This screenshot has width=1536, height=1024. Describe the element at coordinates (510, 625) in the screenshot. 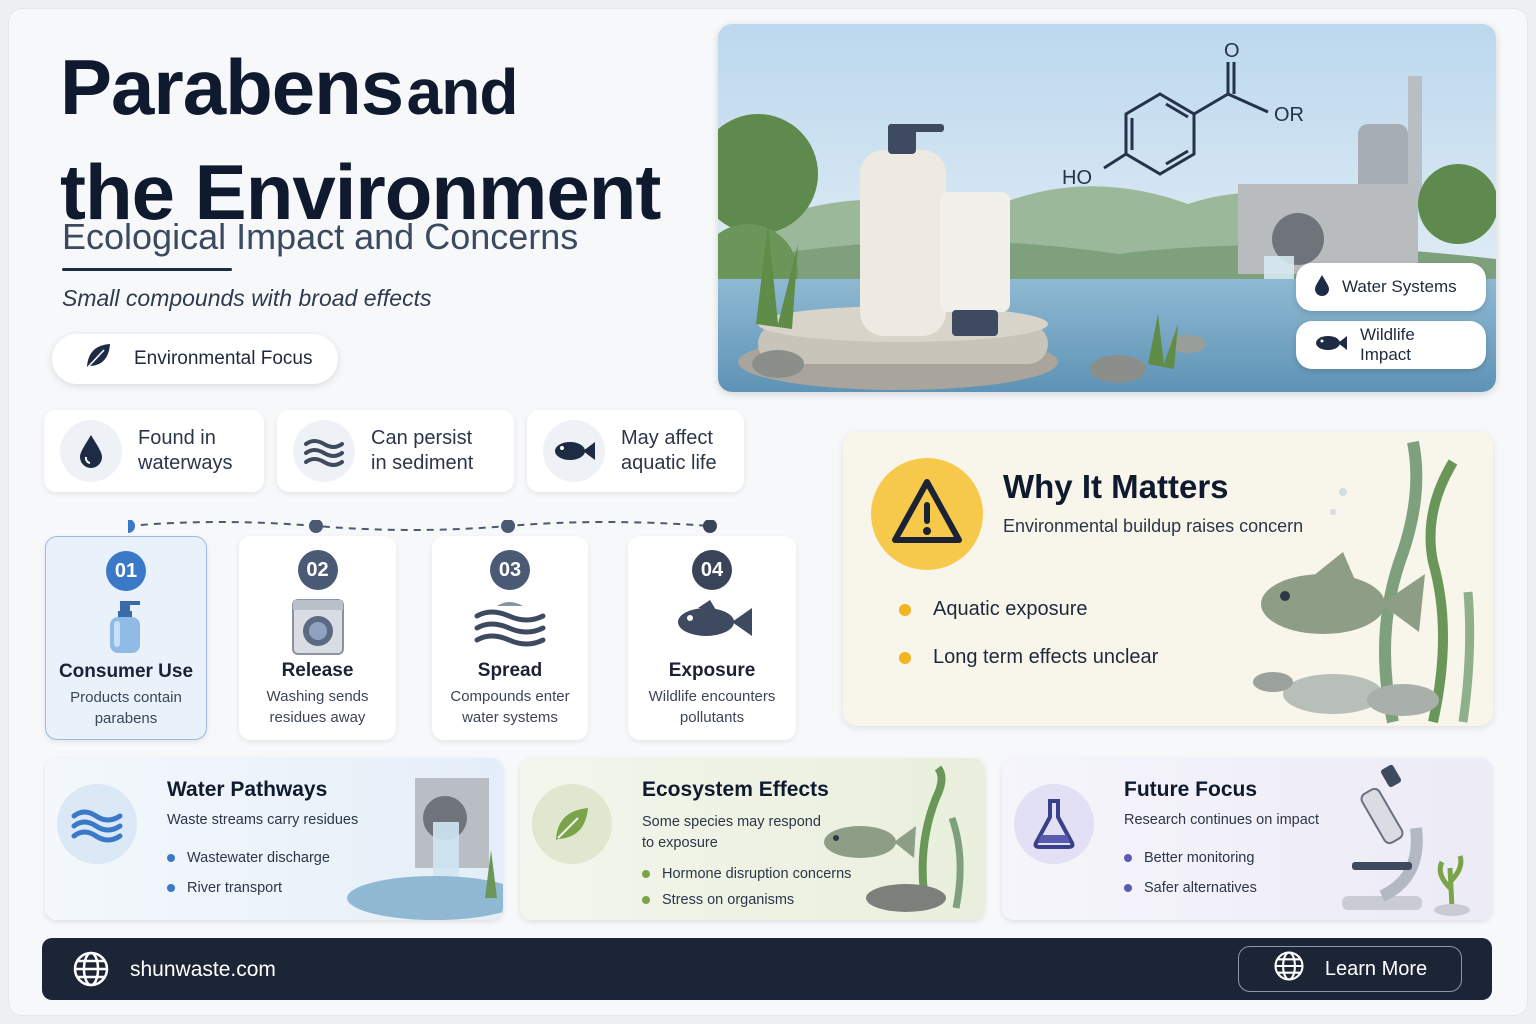

I see `waves-icon` at that location.